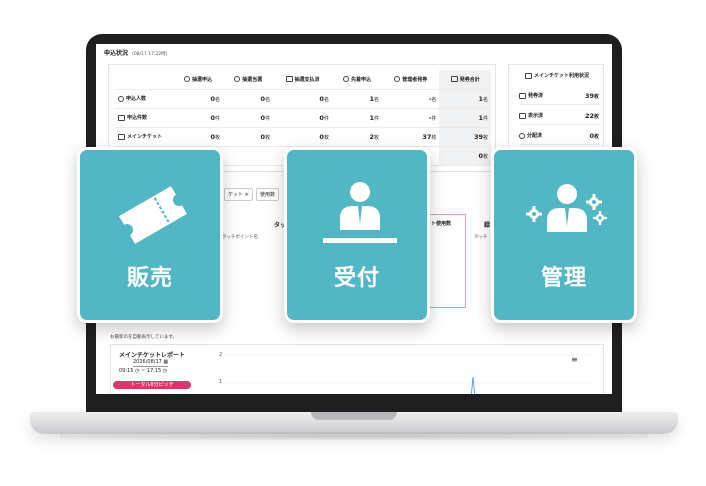 The height and width of the screenshot is (486, 706). I want to click on table-cell: -件, so click(411, 118).